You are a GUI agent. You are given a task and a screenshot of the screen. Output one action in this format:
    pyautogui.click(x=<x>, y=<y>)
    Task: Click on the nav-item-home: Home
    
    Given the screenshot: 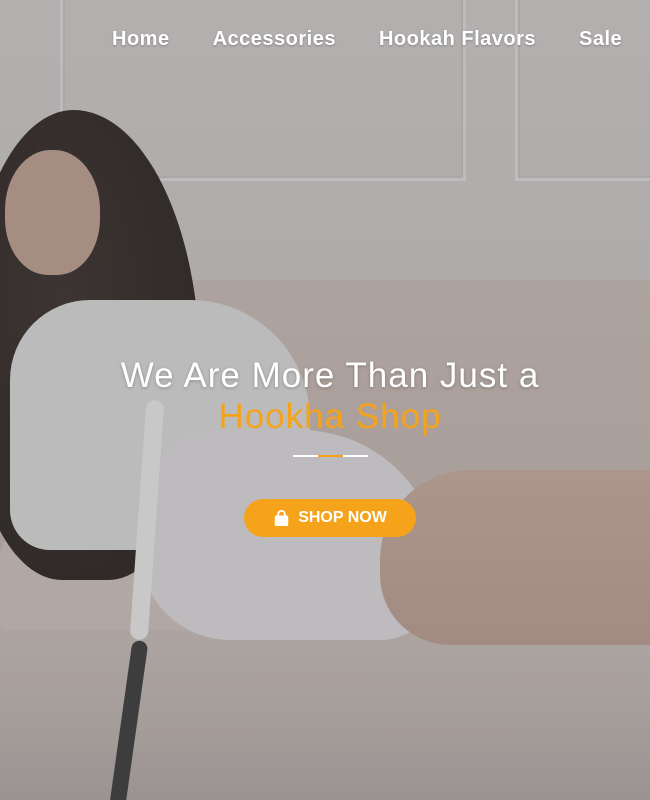 What is the action you would take?
    pyautogui.click(x=141, y=39)
    